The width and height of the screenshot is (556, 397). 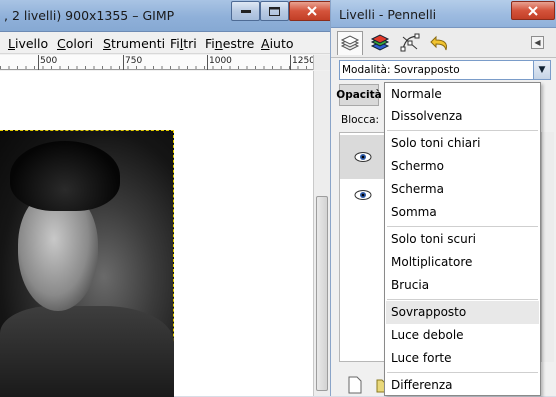 I want to click on tab-menu-icon: ◀, so click(x=537, y=42).